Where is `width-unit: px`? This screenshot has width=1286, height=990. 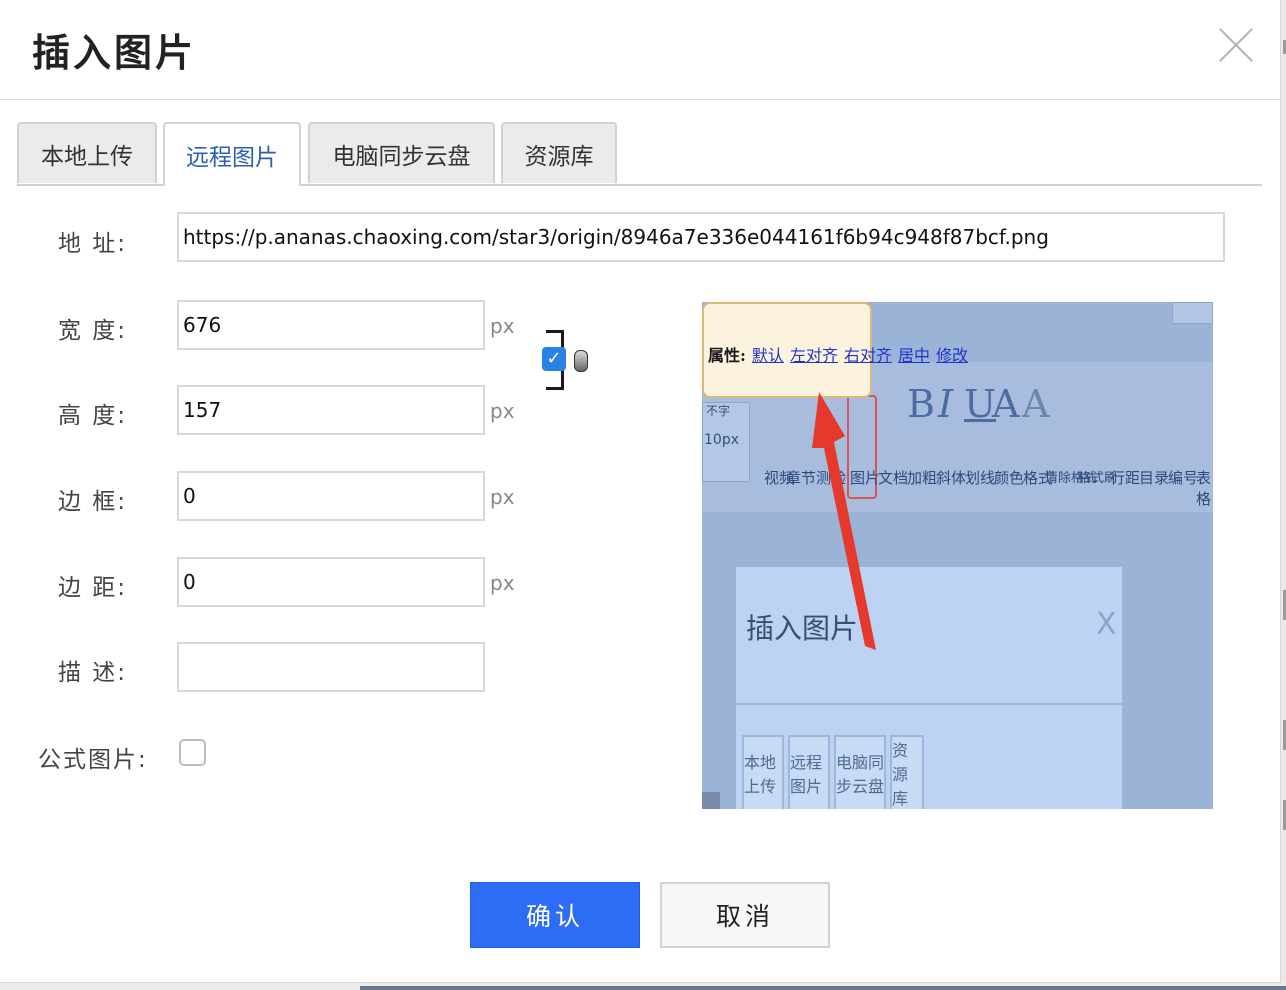 width-unit: px is located at coordinates (502, 326).